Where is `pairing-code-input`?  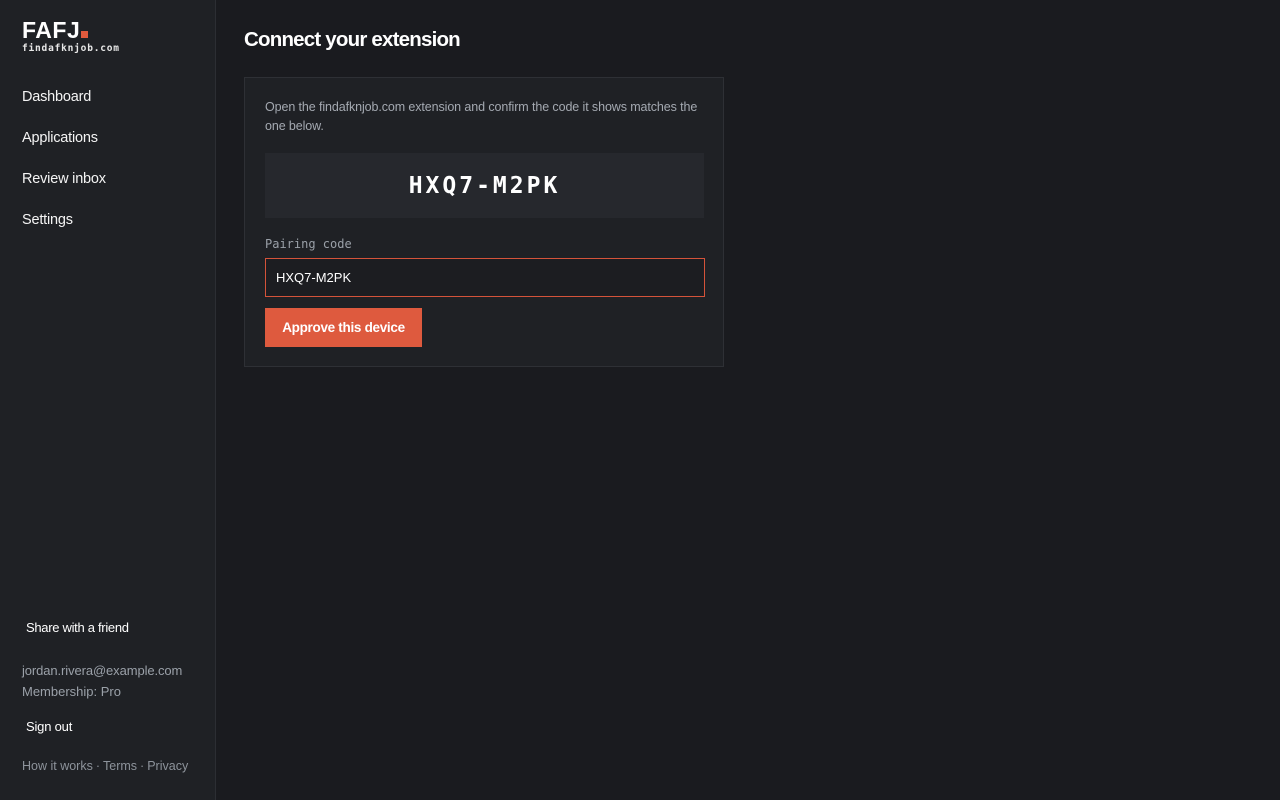
pairing-code-input is located at coordinates (485, 277).